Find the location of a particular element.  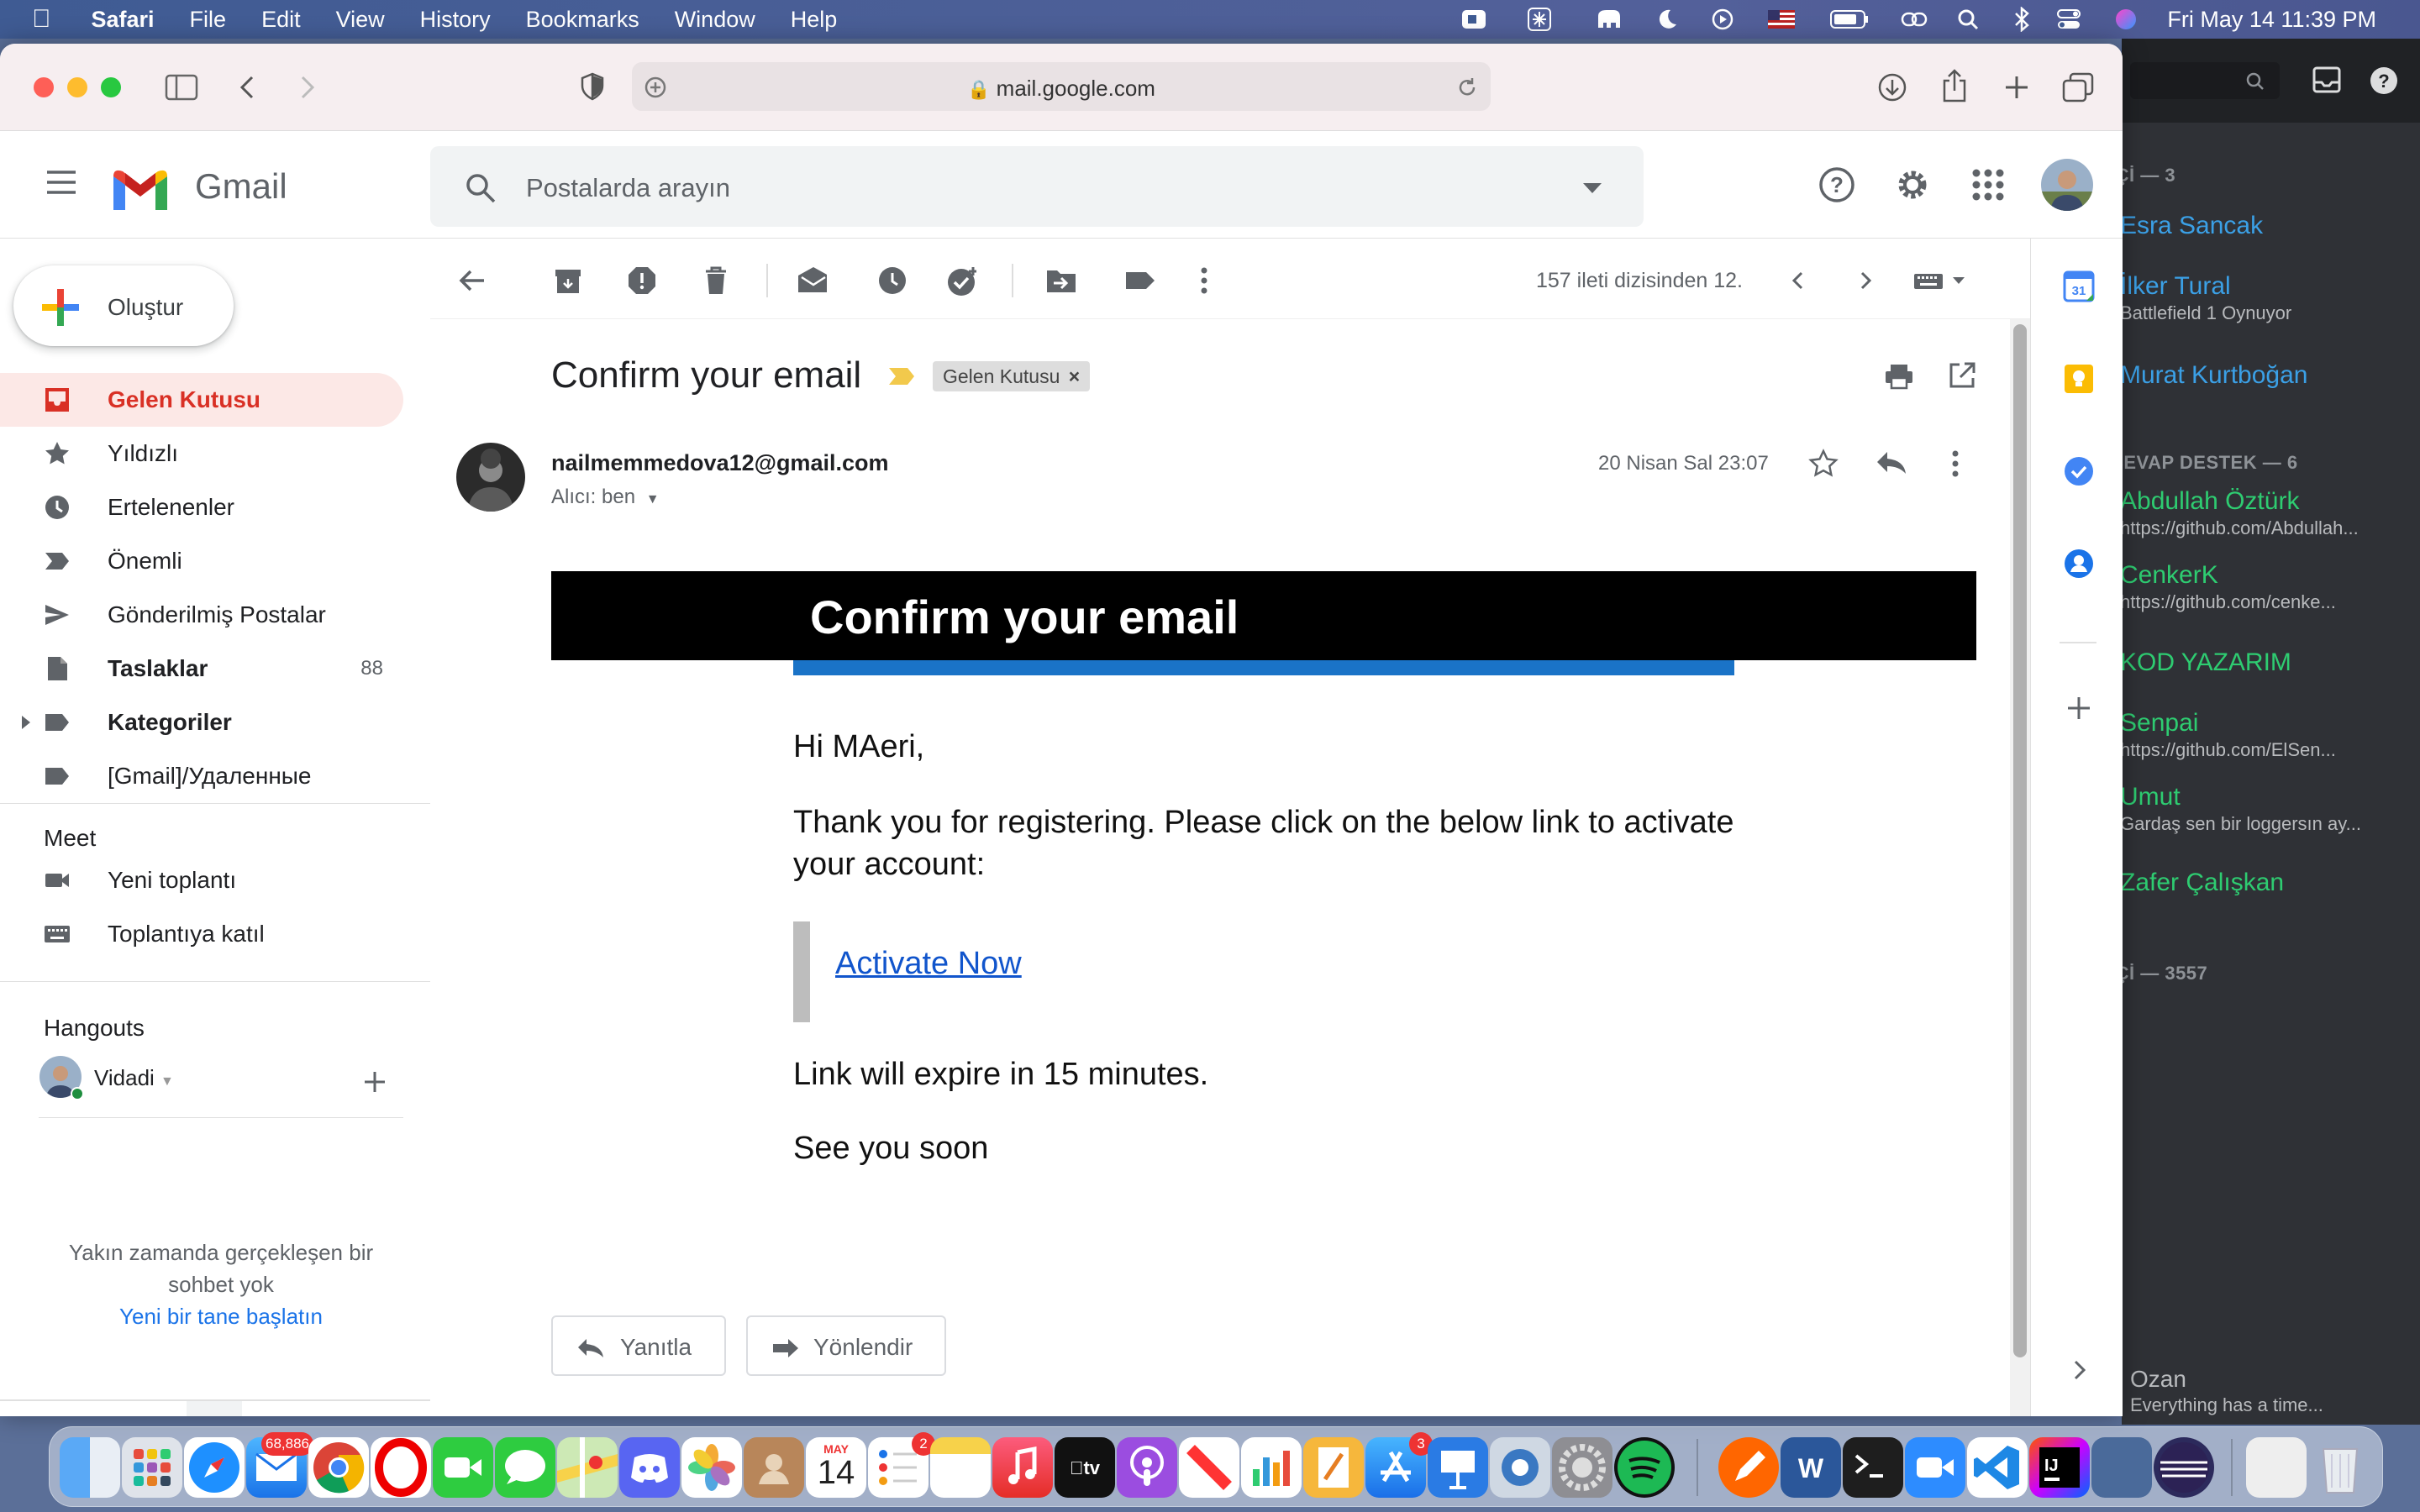

gmail-logo-text: Gmail is located at coordinates (241, 186).